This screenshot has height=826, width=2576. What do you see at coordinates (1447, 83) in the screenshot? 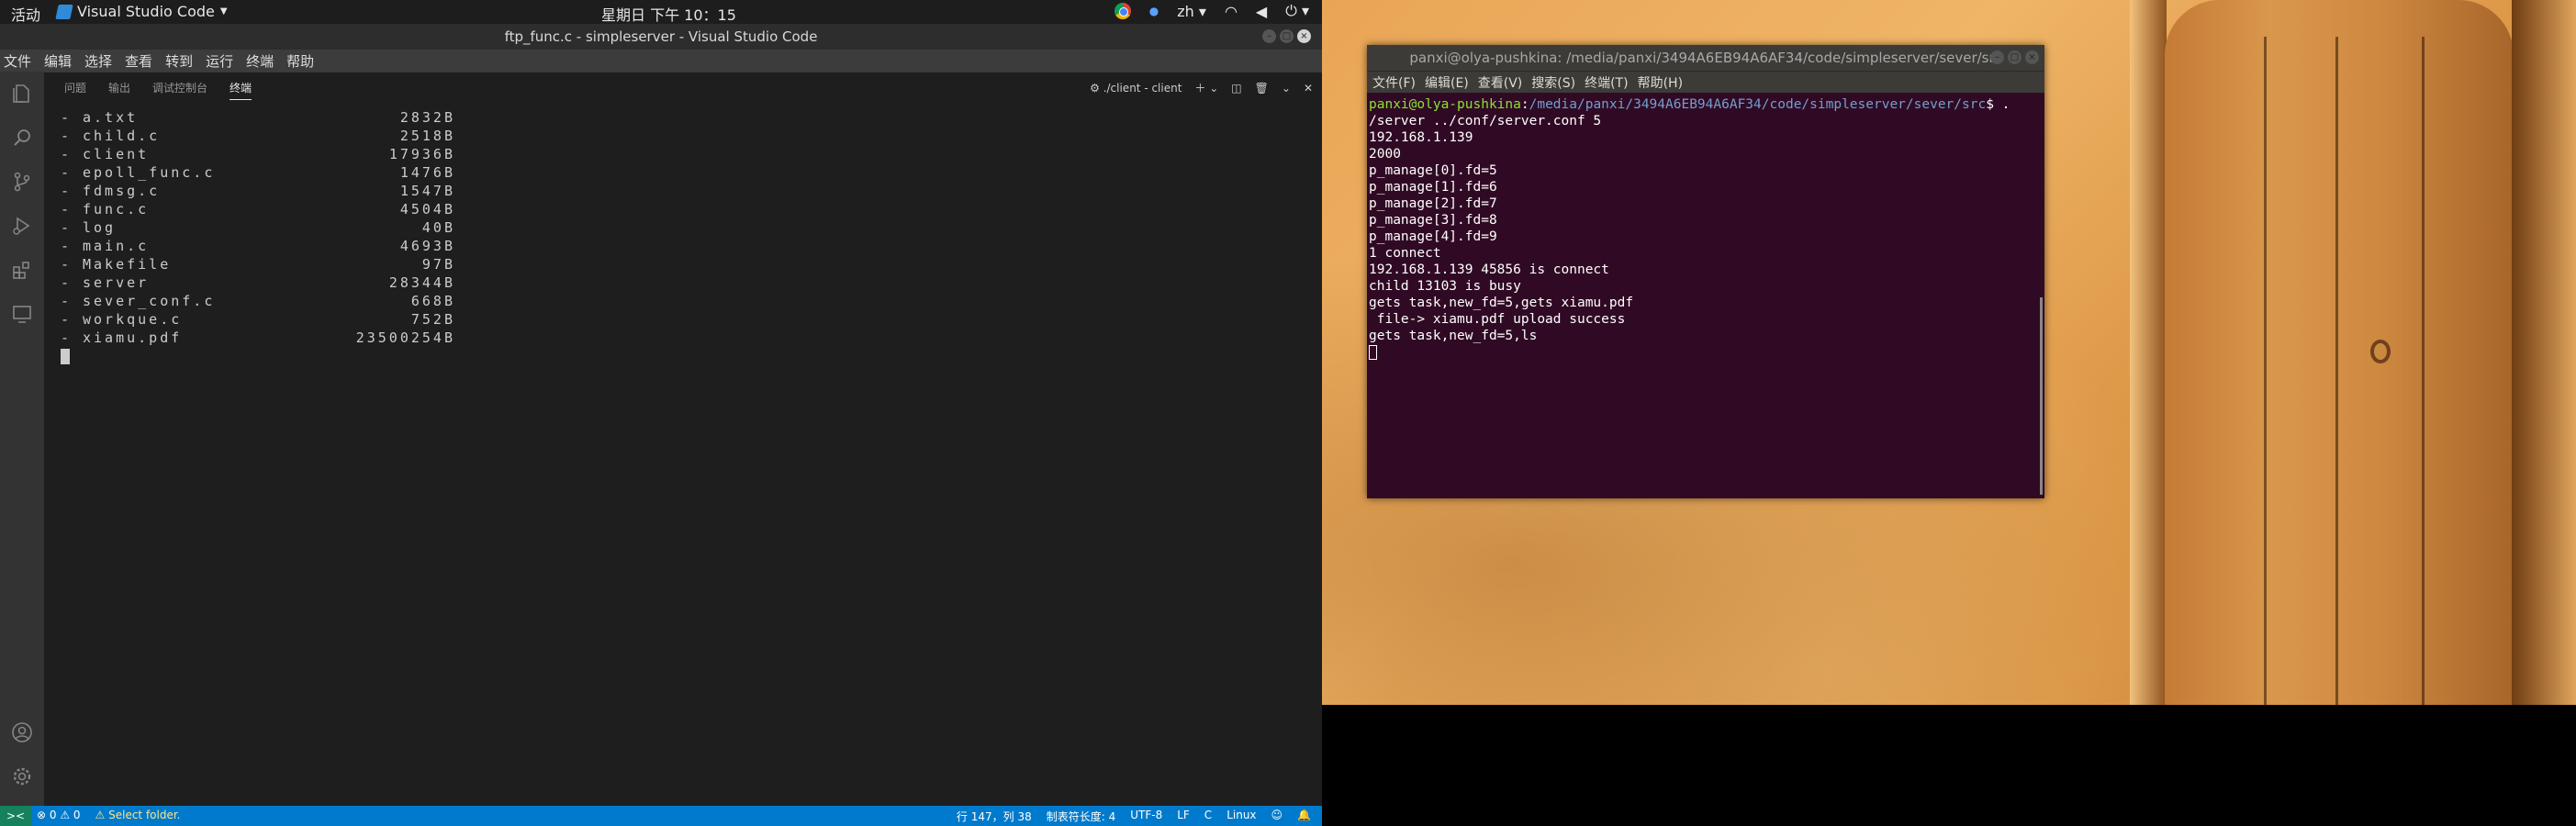
I see `term-menu-edit: 编辑(E)` at bounding box center [1447, 83].